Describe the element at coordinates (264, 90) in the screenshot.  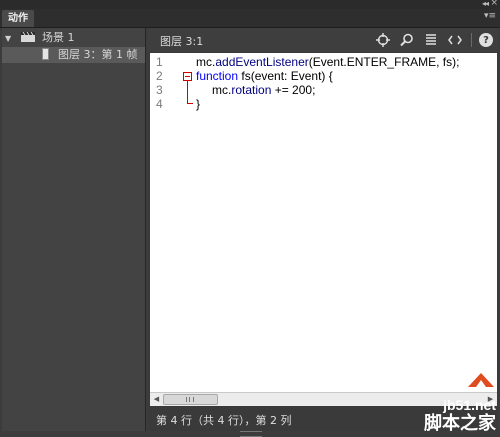
I see `code-line-3: mc.rotation += 200;` at that location.